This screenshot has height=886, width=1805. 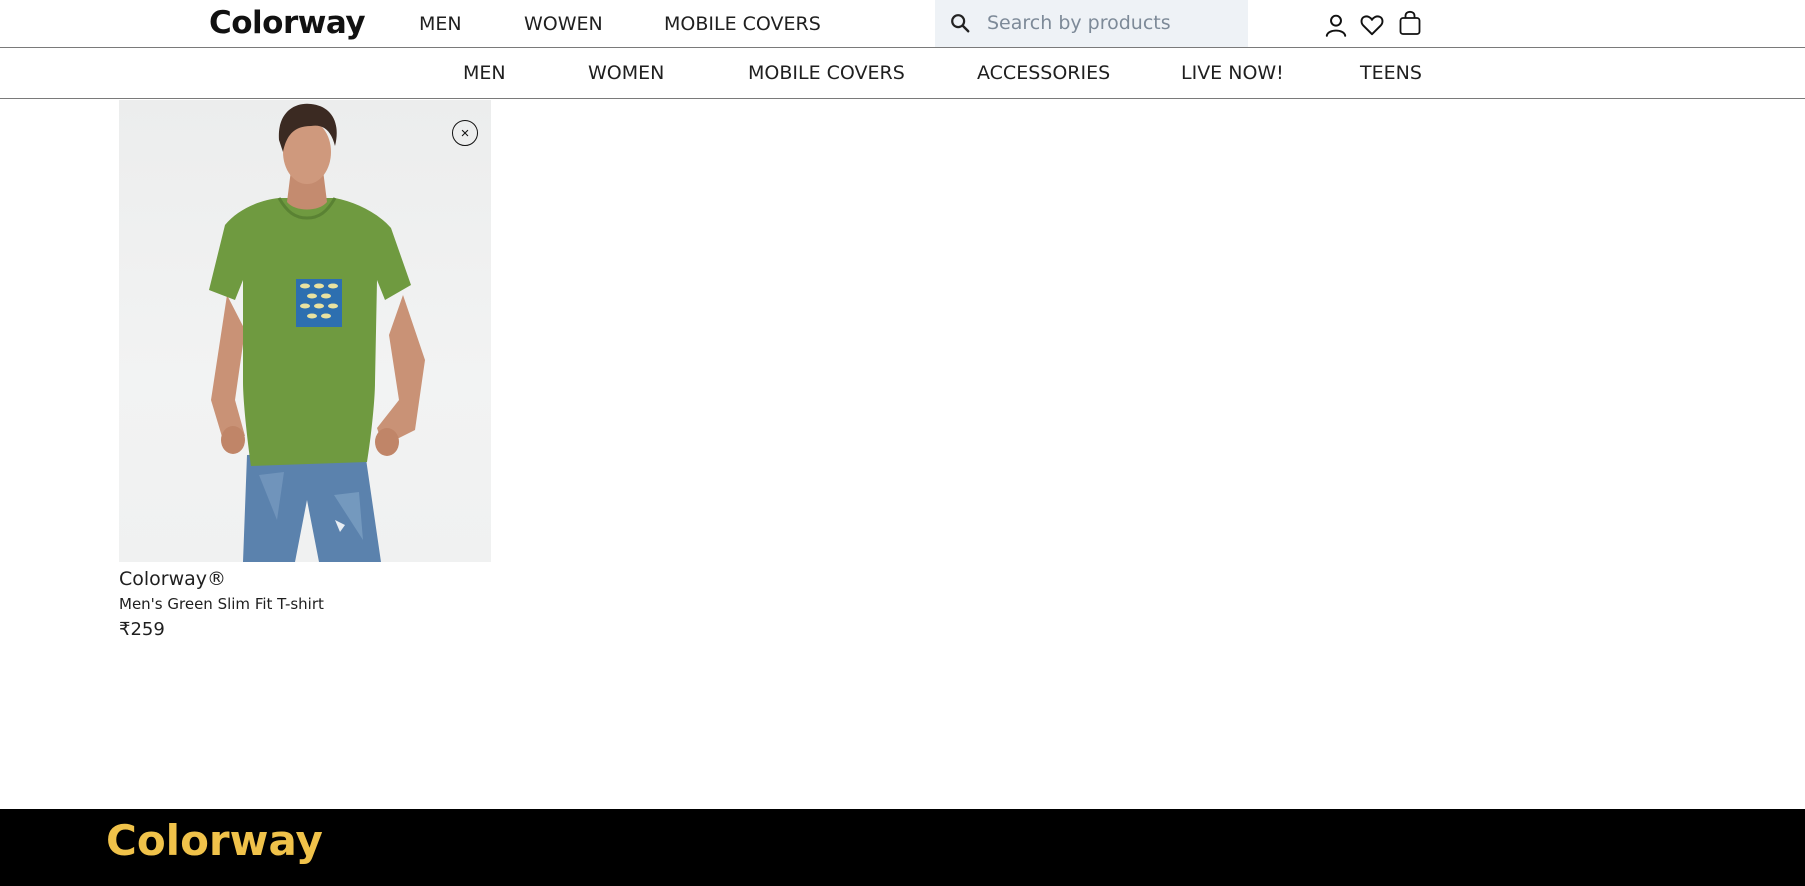 What do you see at coordinates (902, 24) in the screenshot?
I see `top-header: Colorway MEN WOWEN MOBILE COVERS` at bounding box center [902, 24].